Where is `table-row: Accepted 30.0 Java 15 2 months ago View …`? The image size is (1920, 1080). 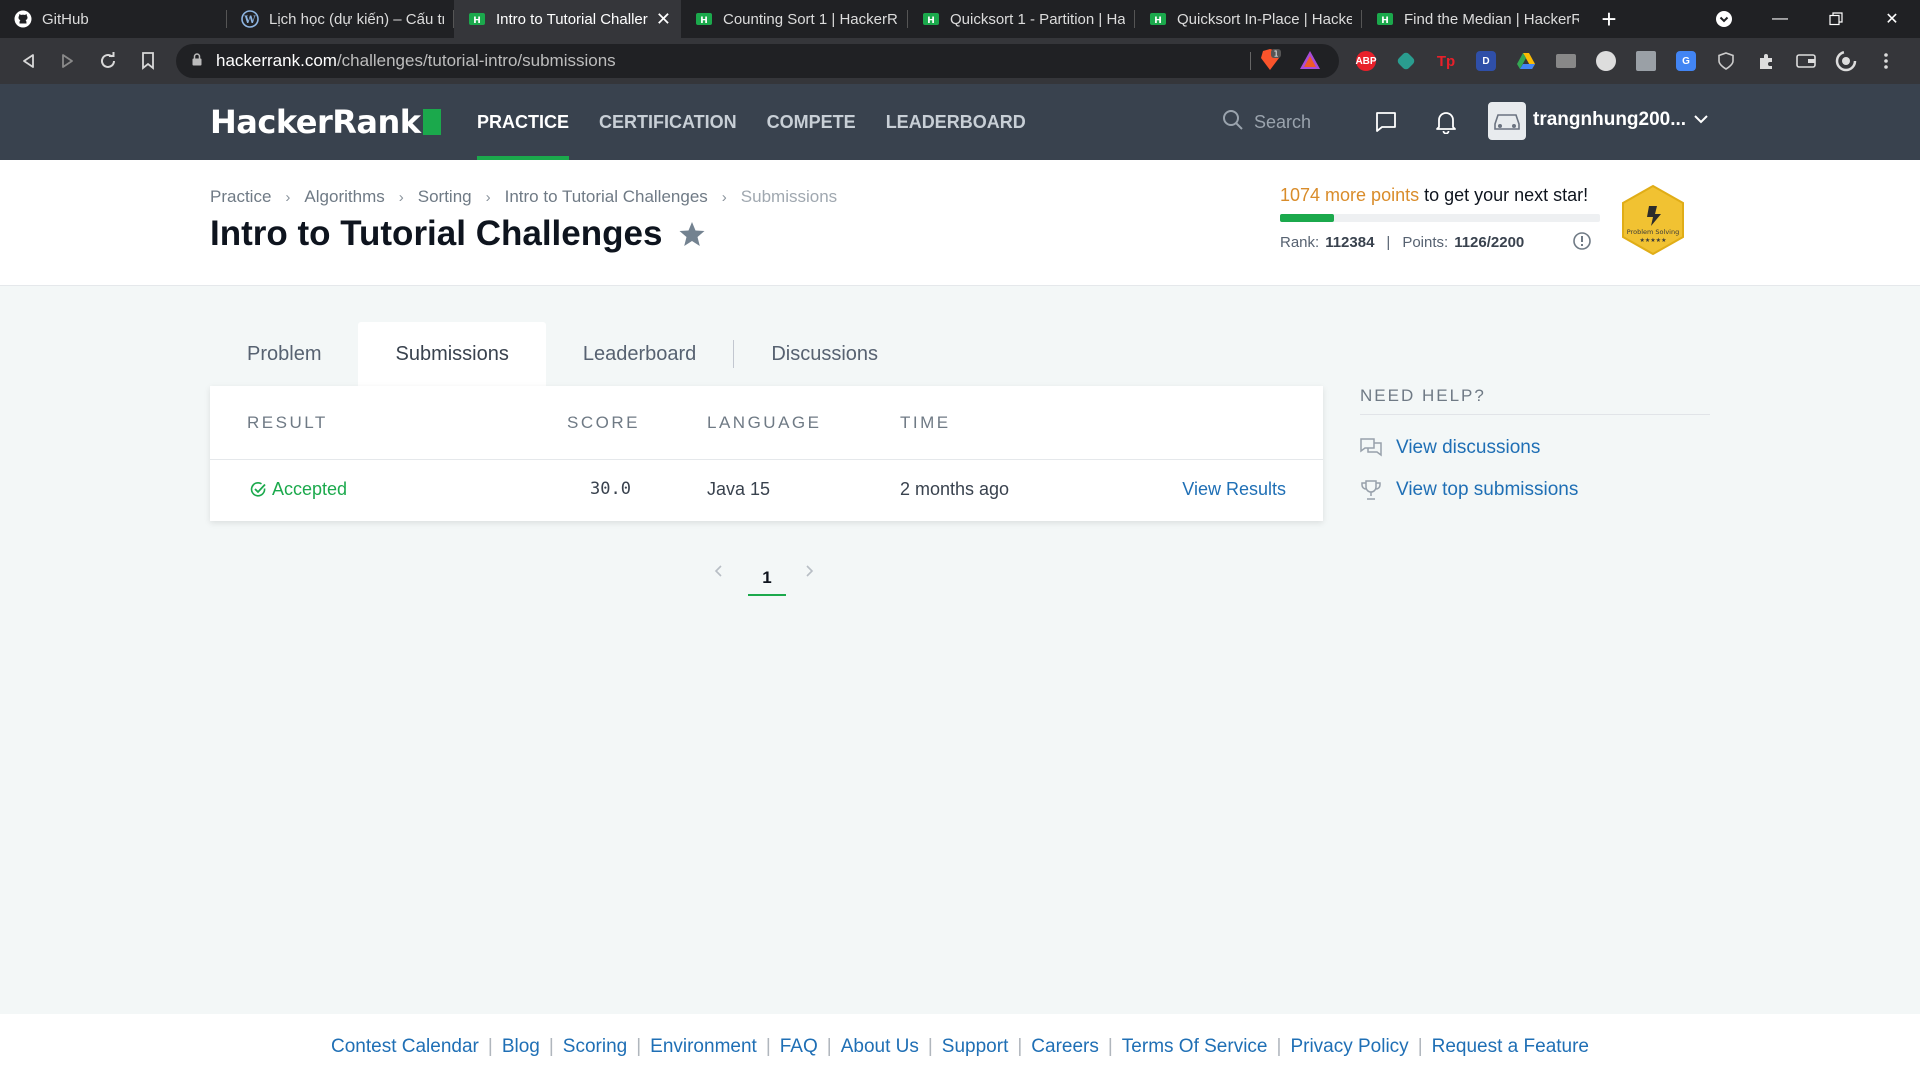 table-row: Accepted 30.0 Java 15 2 months ago View … is located at coordinates (766, 490).